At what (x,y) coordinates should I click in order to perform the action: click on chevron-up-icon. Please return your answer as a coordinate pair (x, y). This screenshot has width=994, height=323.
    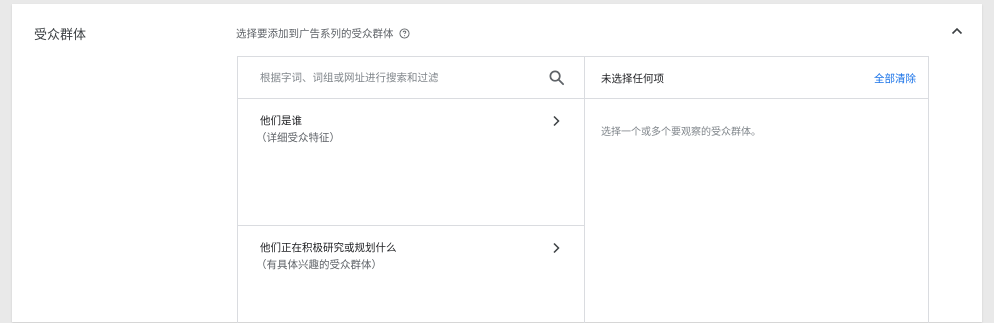
    Looking at the image, I should click on (957, 31).